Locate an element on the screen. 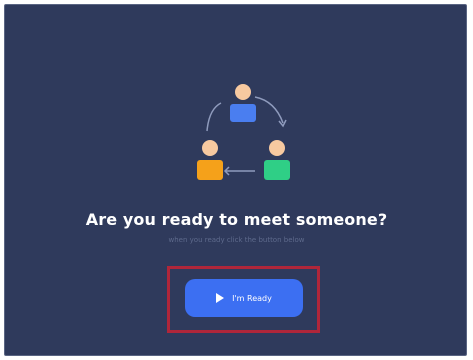 The height and width of the screenshot is (360, 473). page-title: Are you ready to meet someone? is located at coordinates (236, 219).